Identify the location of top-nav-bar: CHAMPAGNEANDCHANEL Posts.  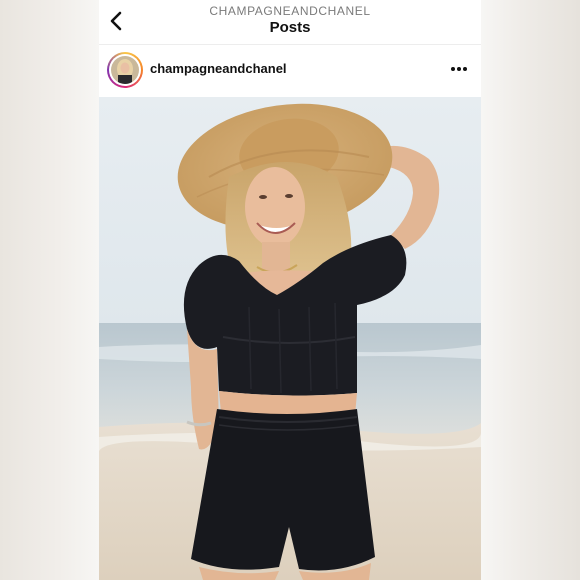
(290, 22).